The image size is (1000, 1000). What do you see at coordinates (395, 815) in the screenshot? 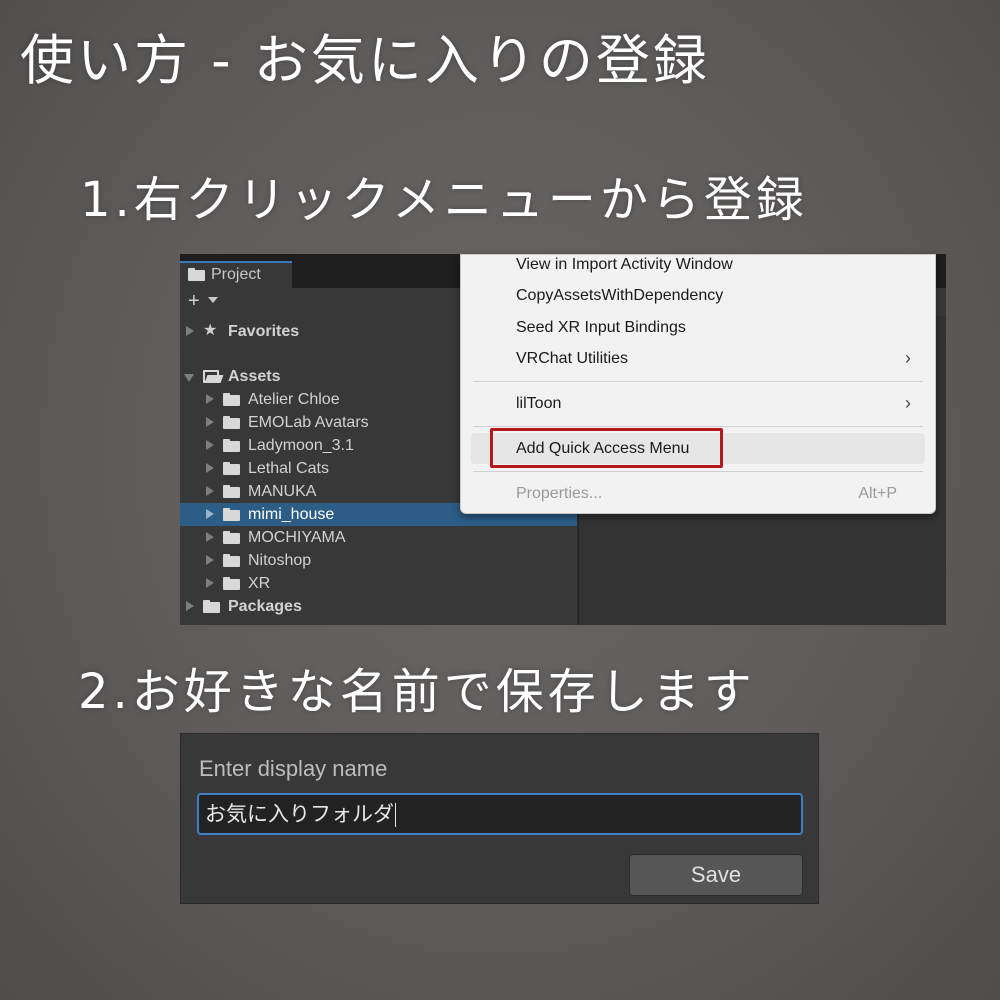
I see `text-caret` at bounding box center [395, 815].